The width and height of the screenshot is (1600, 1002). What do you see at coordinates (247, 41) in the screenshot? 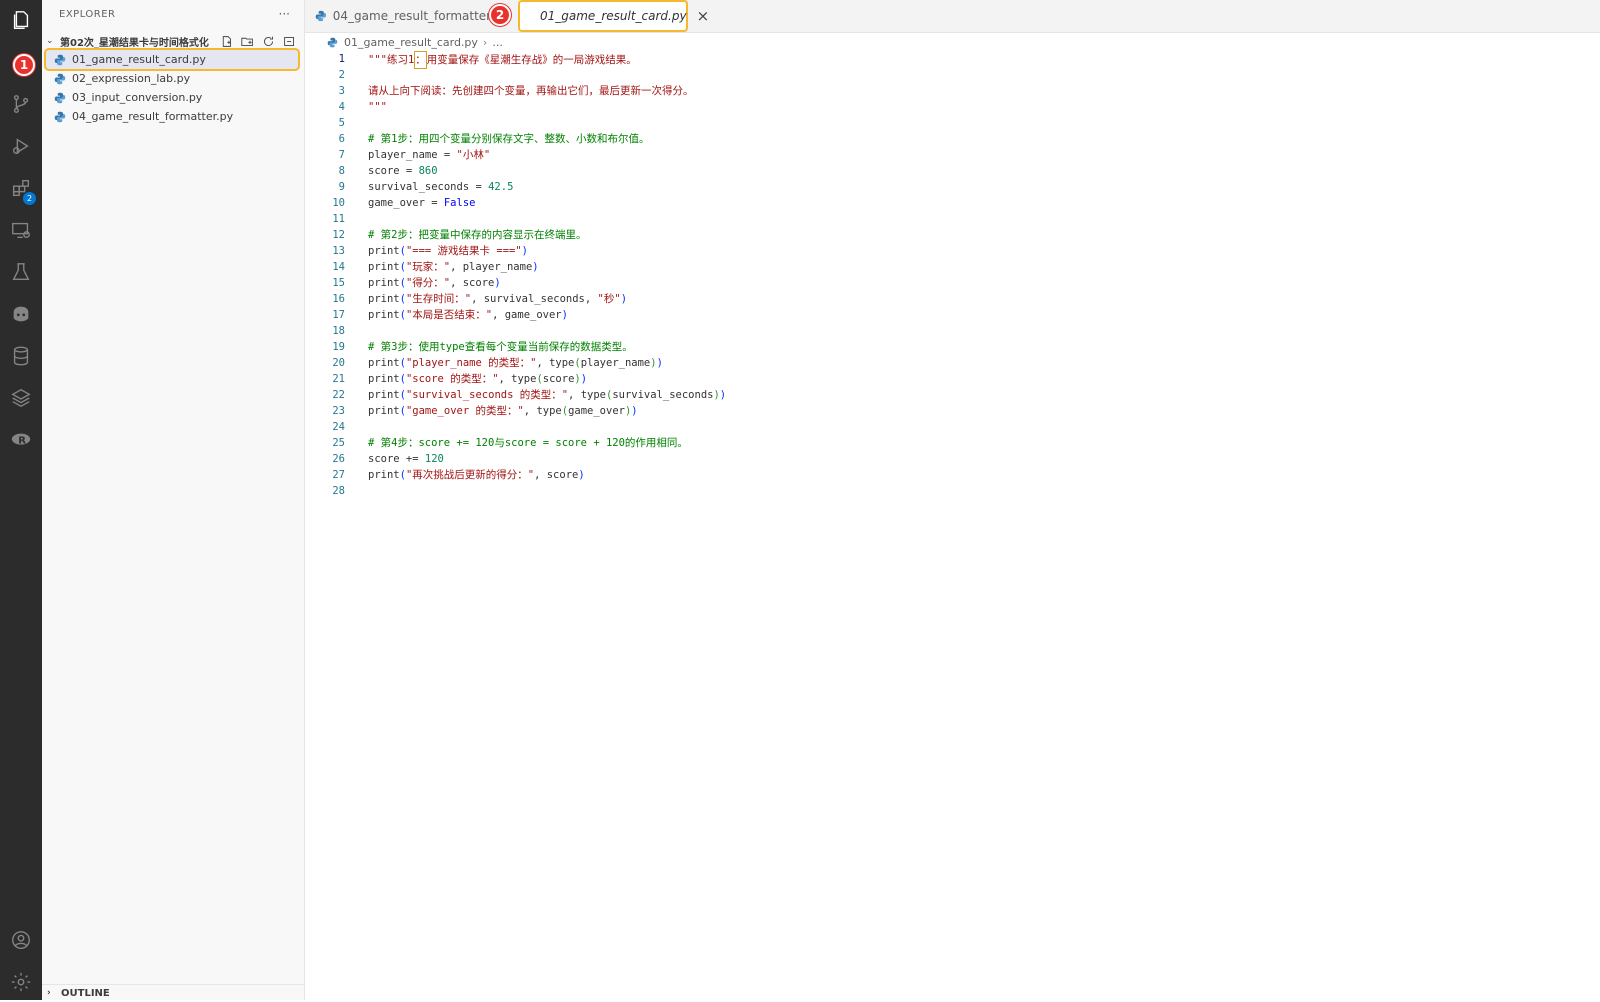
I see `new-folder-icon` at bounding box center [247, 41].